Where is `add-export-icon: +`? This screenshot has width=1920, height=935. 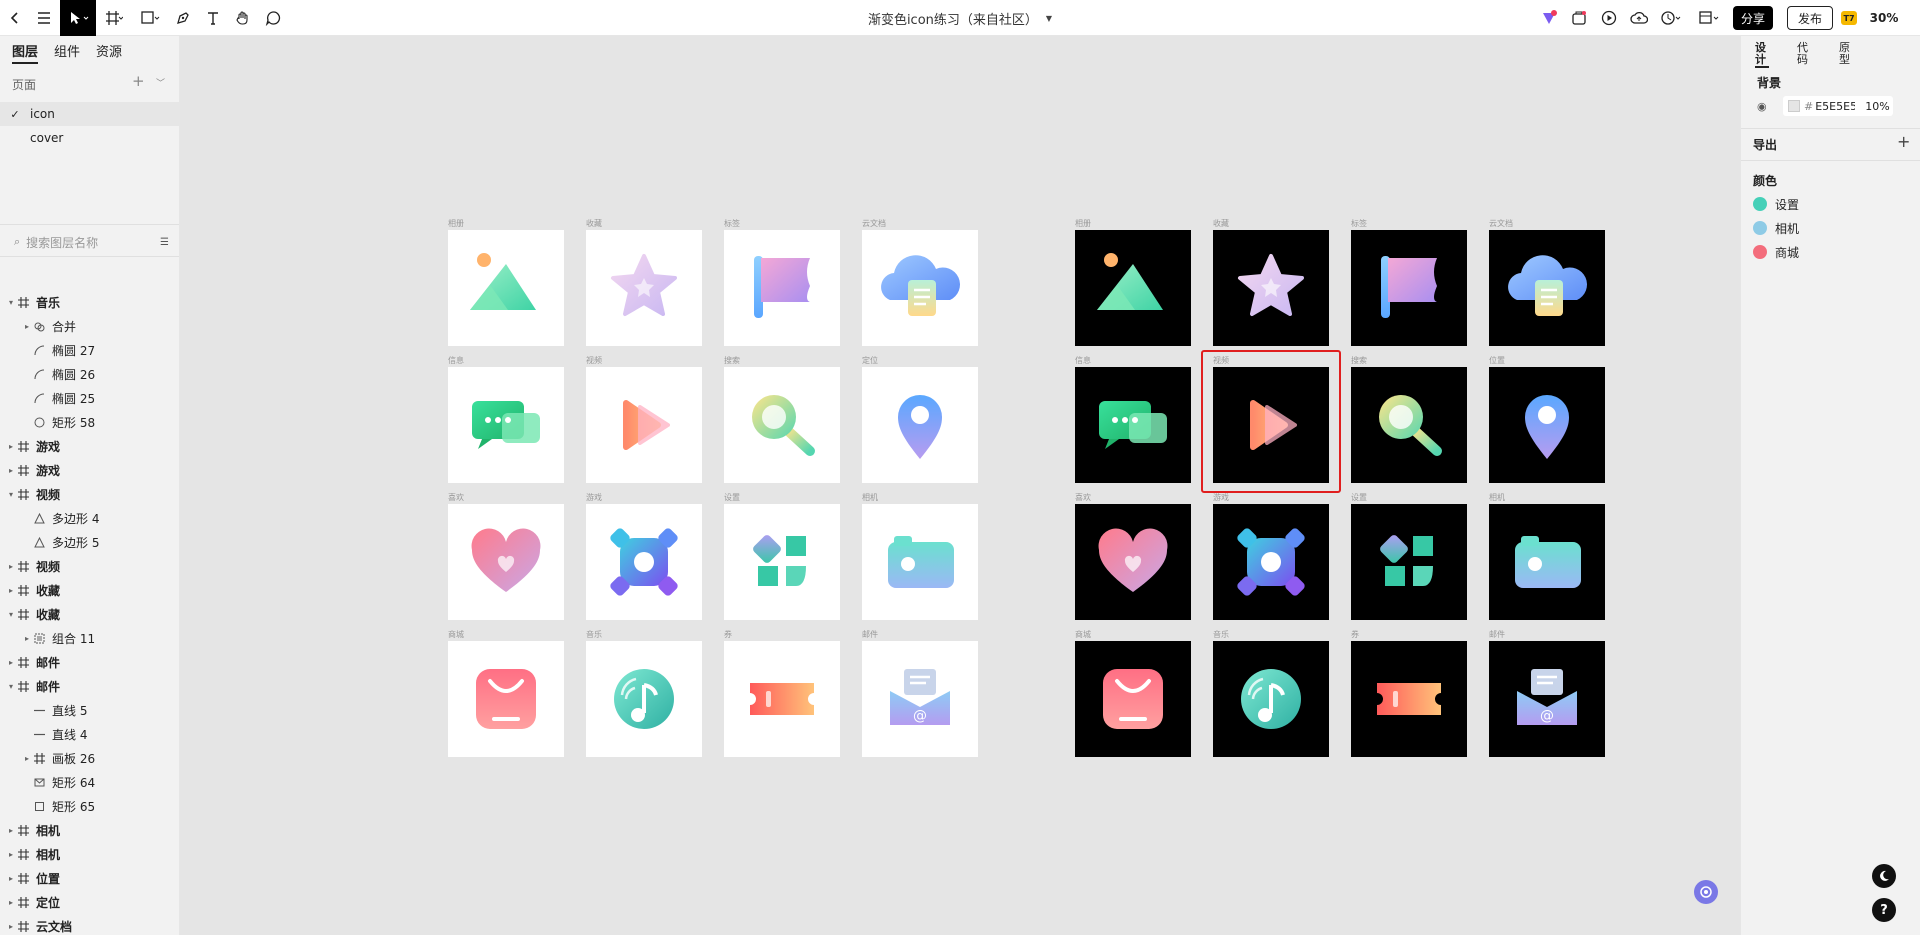 add-export-icon: + is located at coordinates (1903, 141).